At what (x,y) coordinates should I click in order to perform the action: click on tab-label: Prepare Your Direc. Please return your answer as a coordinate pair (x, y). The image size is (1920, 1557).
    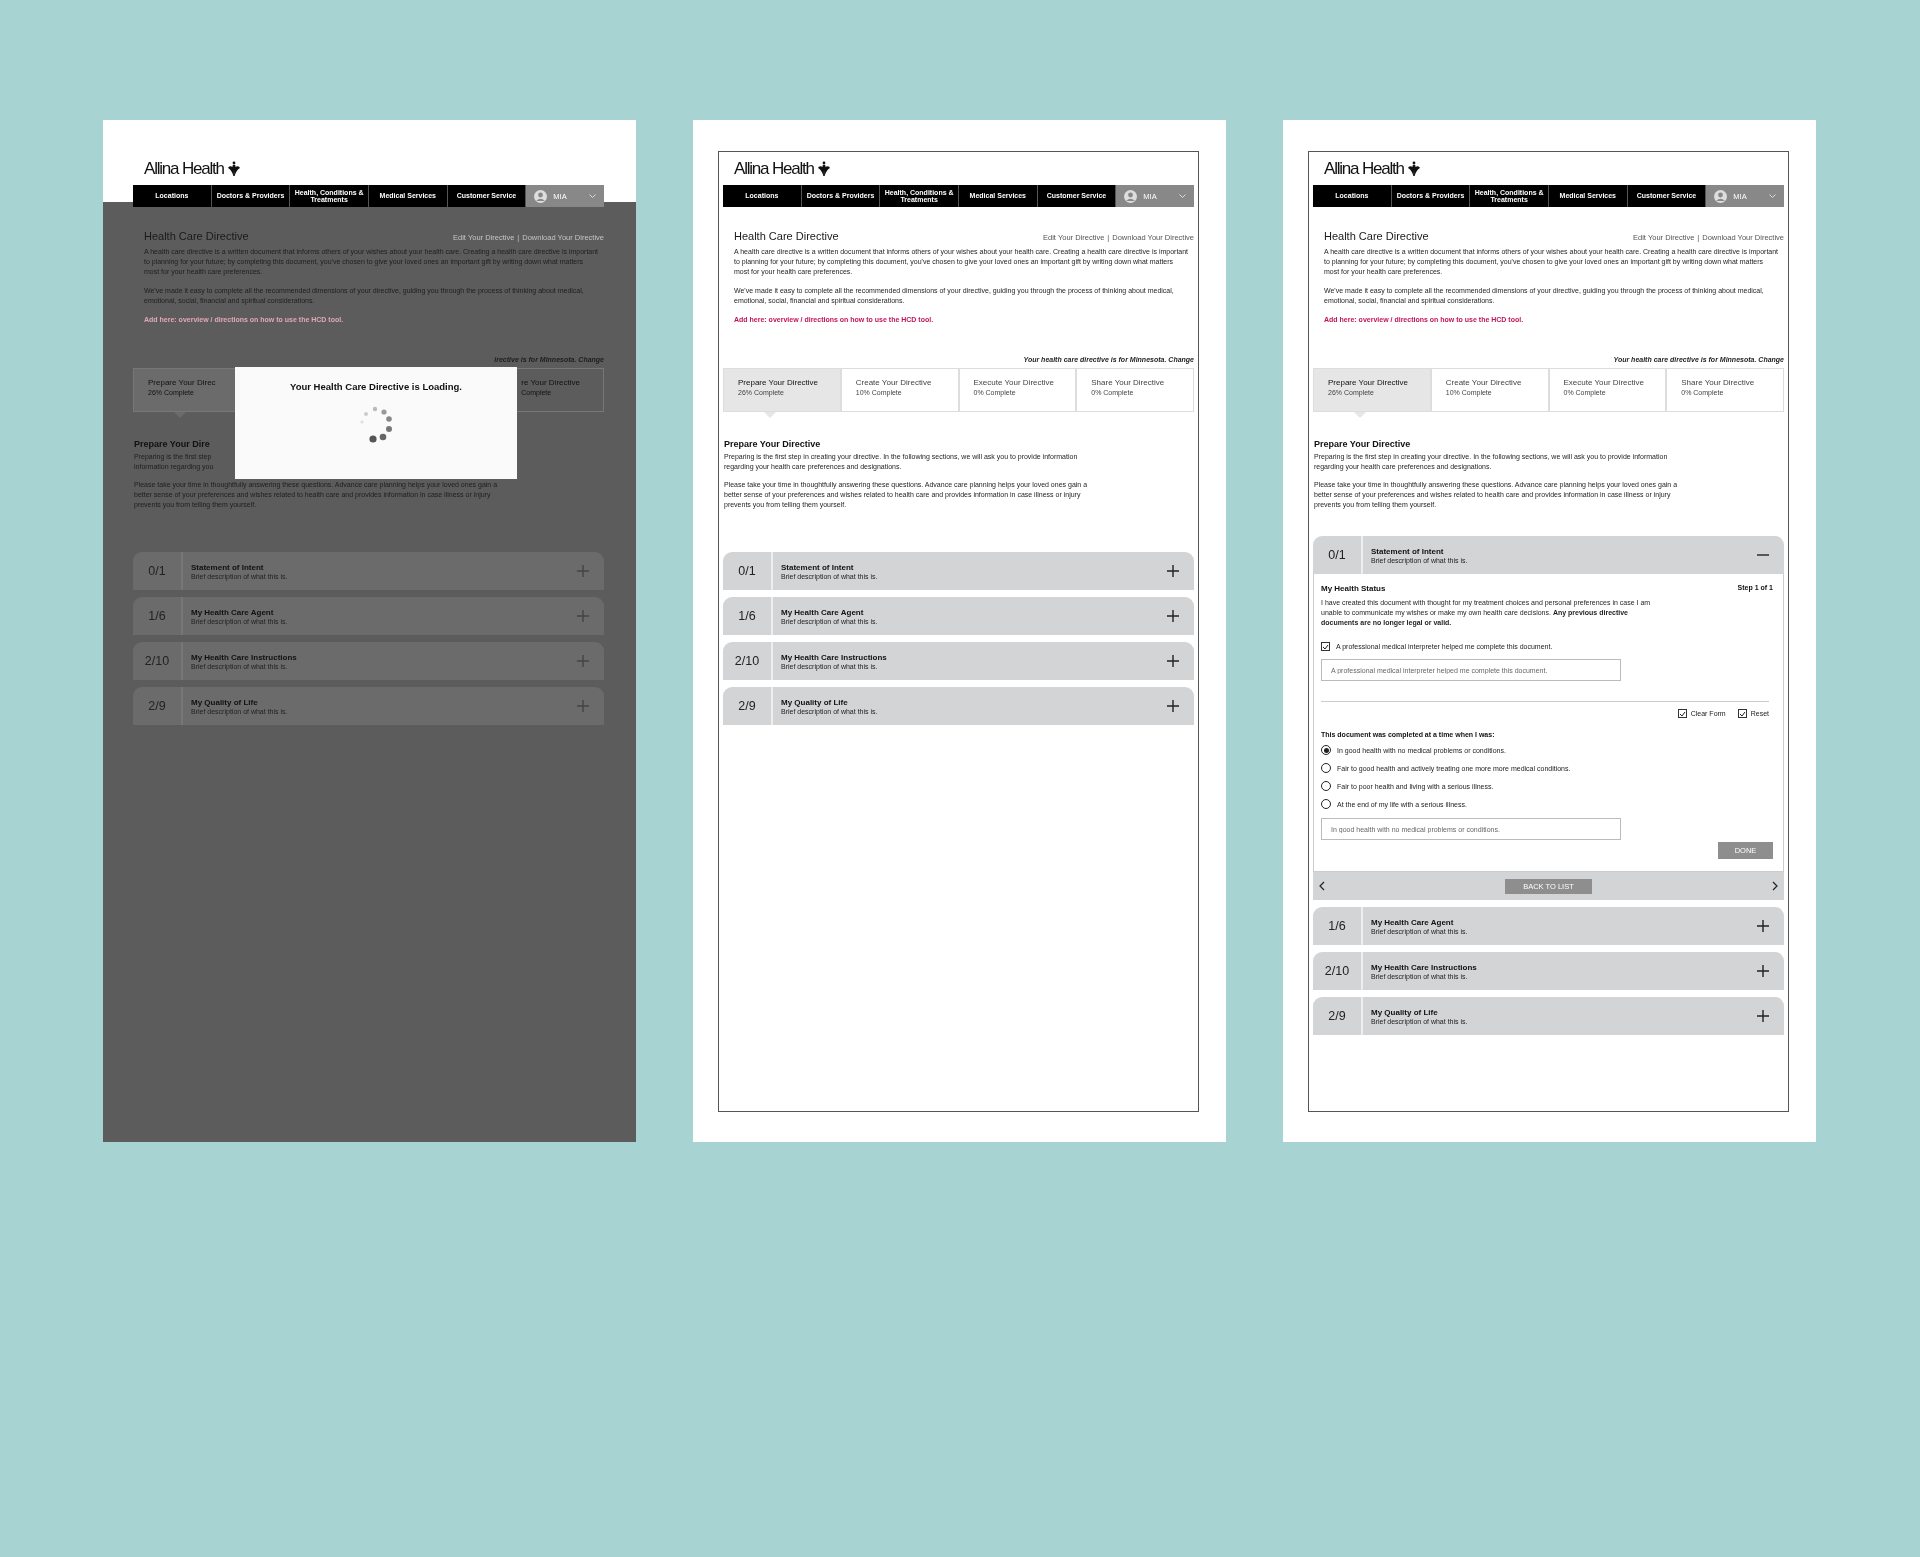
    Looking at the image, I should click on (182, 382).